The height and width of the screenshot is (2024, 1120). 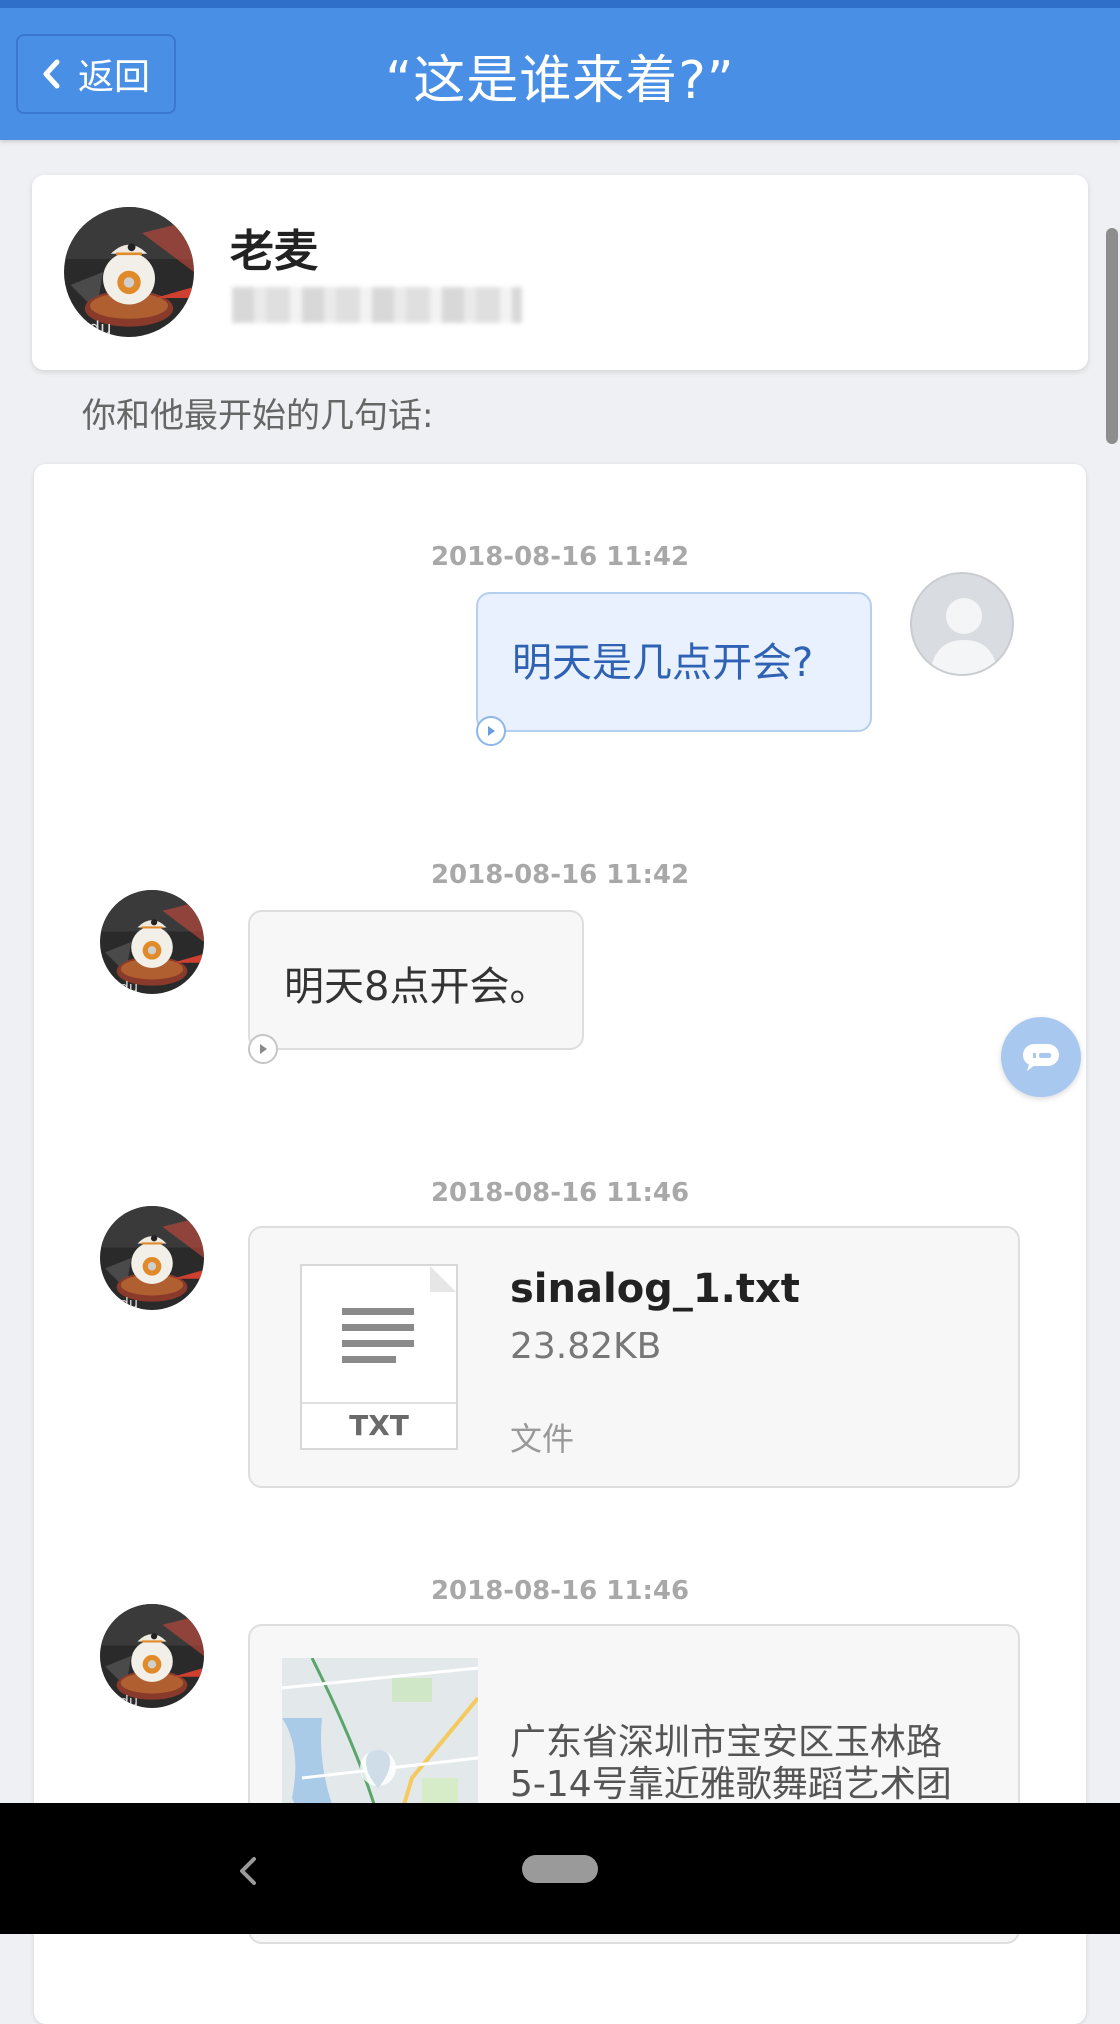 What do you see at coordinates (129, 272) in the screenshot?
I see `contact-avatar` at bounding box center [129, 272].